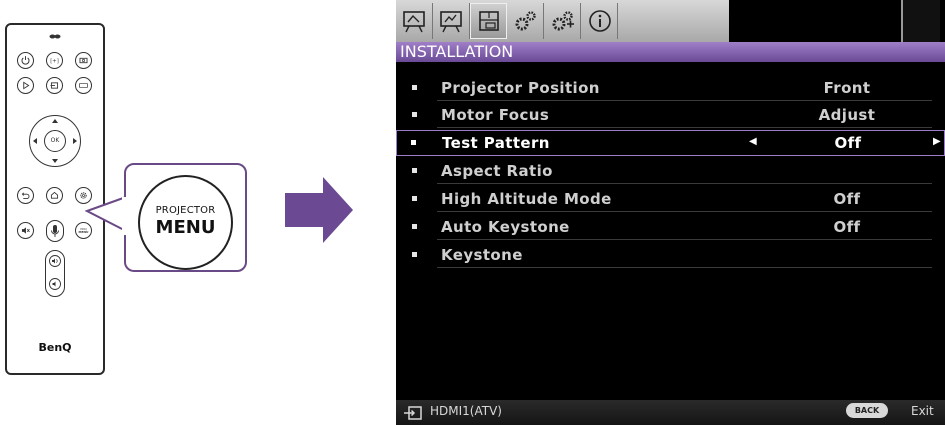 The image size is (945, 425). I want to click on menu-tabs, so click(670, 21).